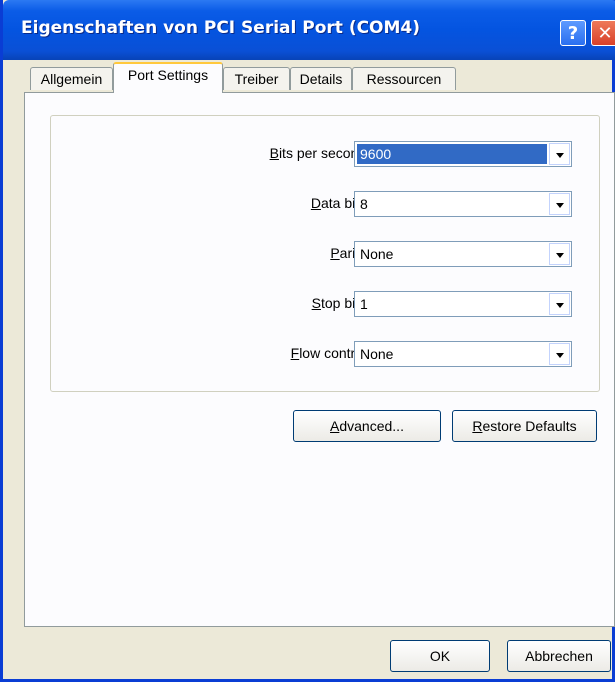 The width and height of the screenshot is (615, 682). What do you see at coordinates (404, 78) in the screenshot?
I see `tab-ressourcen: Ressourcen` at bounding box center [404, 78].